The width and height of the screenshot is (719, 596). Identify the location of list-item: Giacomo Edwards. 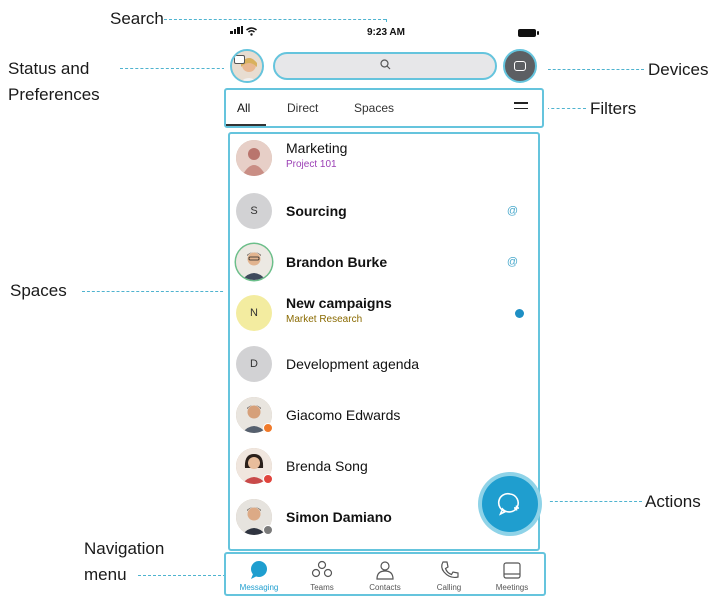
(384, 414).